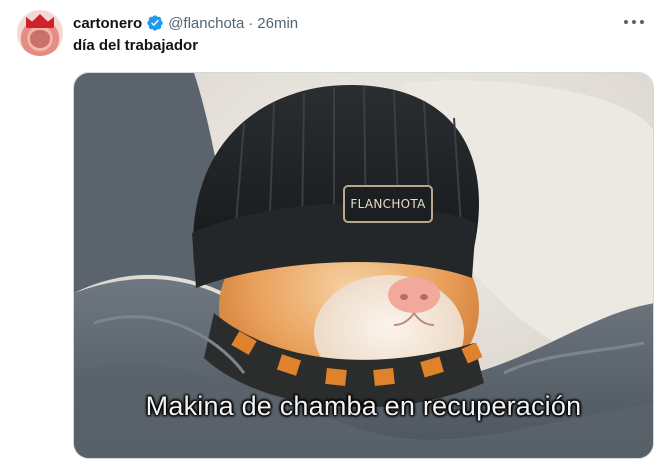  I want to click on timestamp: 26min, so click(277, 23).